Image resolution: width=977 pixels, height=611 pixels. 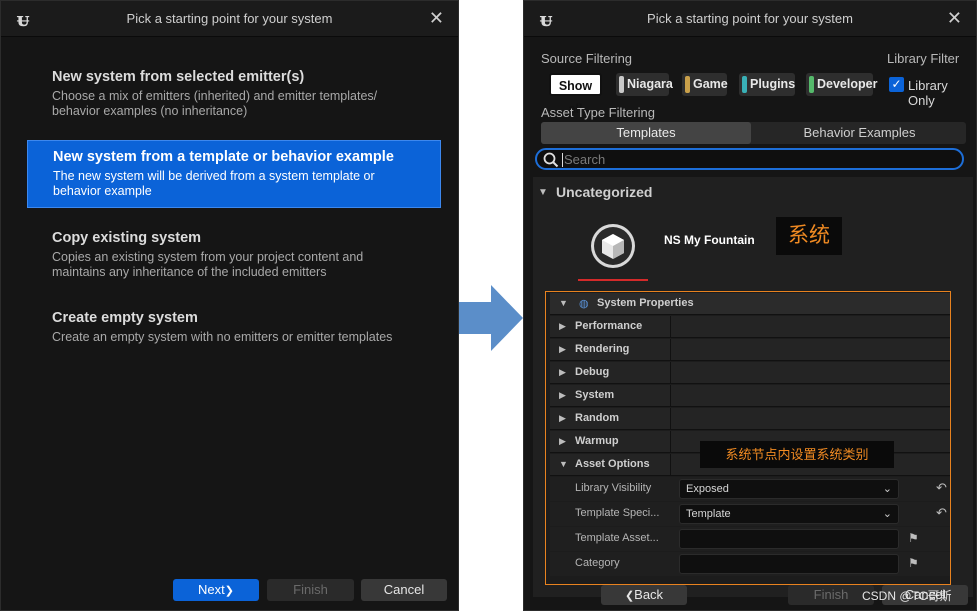 I want to click on template-asset-field, so click(x=789, y=539).